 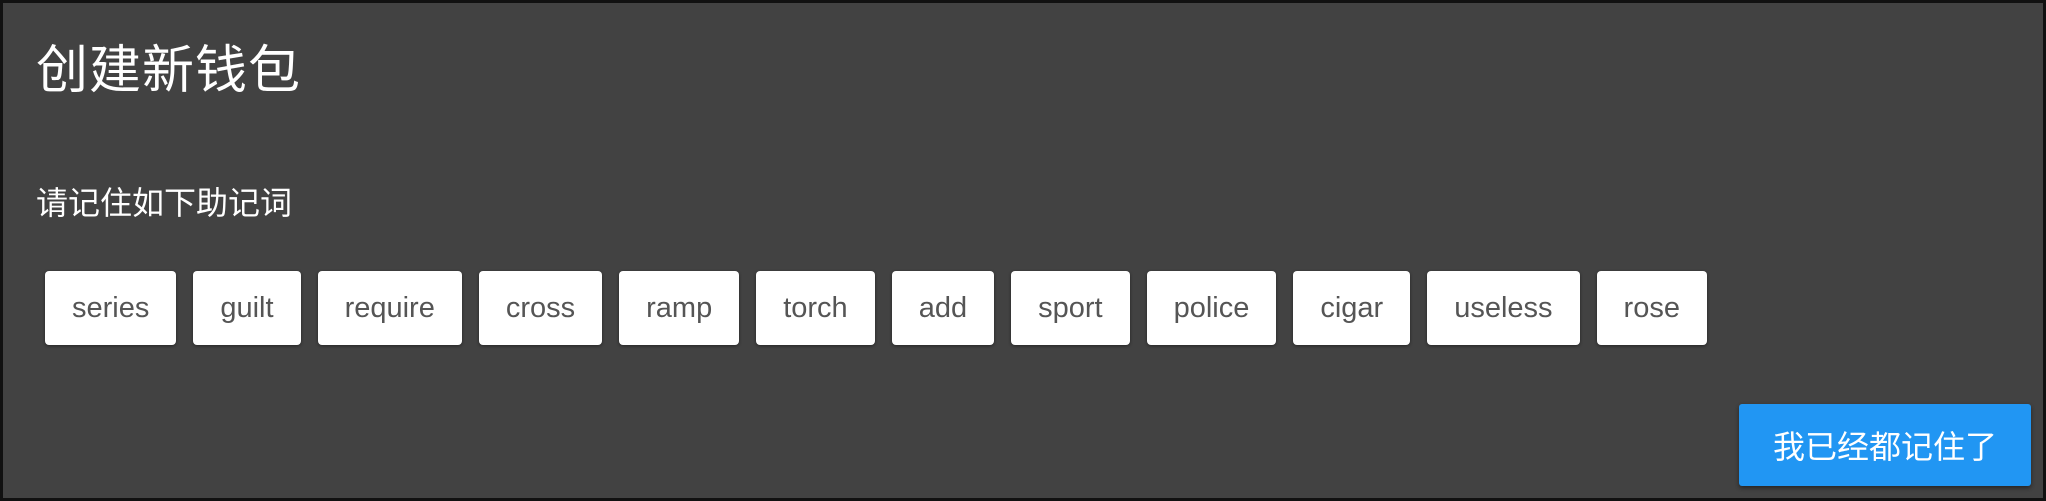 I want to click on mnemonic-word-9: police, so click(x=1211, y=308).